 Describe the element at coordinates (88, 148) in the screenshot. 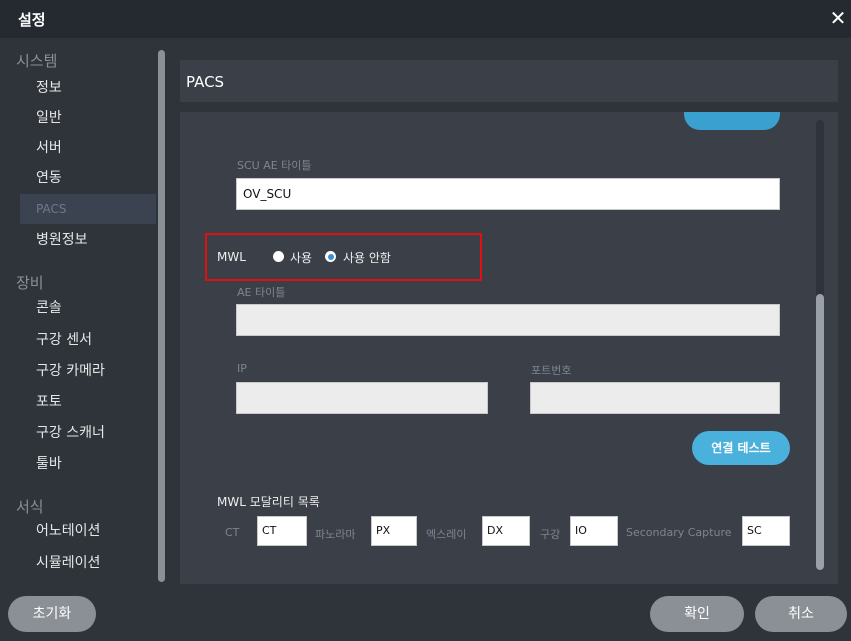

I see `sidebar-item-server: 서버` at that location.